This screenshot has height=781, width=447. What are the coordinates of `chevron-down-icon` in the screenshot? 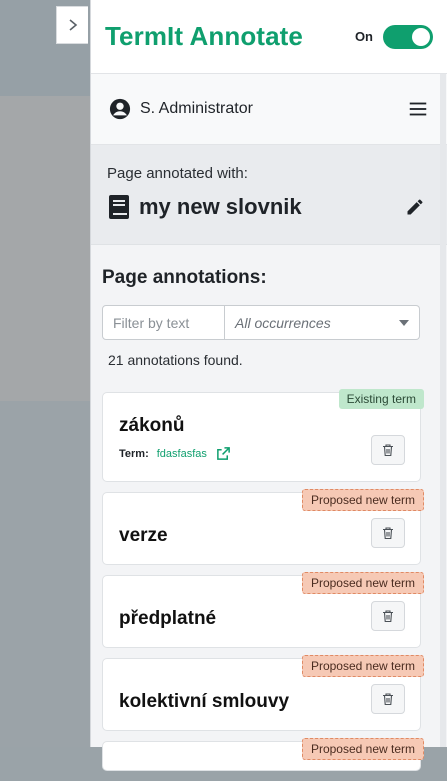 It's located at (404, 322).